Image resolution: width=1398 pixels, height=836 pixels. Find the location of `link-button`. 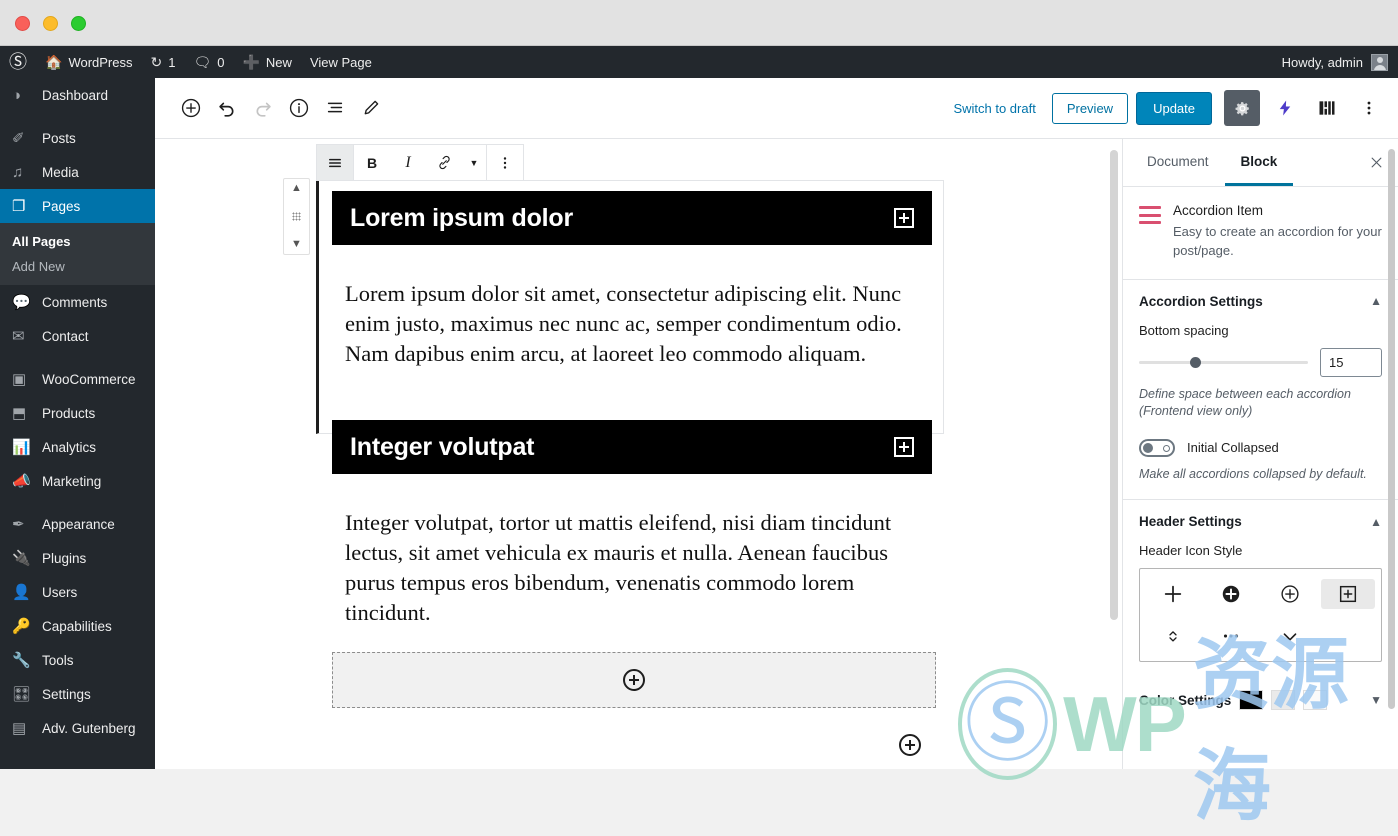

link-button is located at coordinates (444, 162).